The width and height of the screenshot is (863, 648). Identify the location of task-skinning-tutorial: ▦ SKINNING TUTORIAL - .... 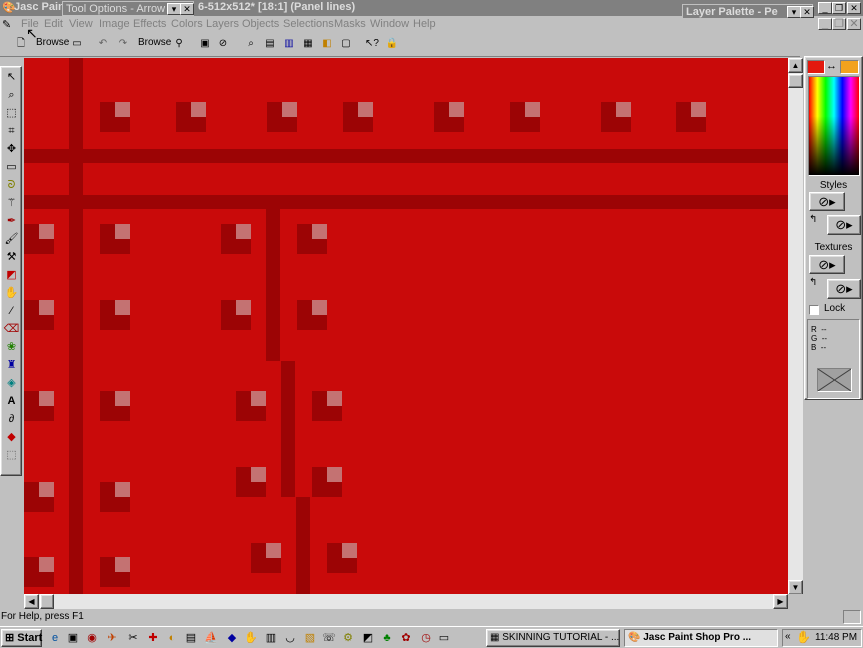
(553, 638).